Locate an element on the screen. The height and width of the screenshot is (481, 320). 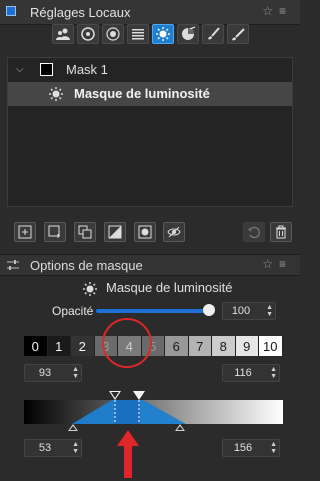
delete-mask-button is located at coordinates (281, 232).